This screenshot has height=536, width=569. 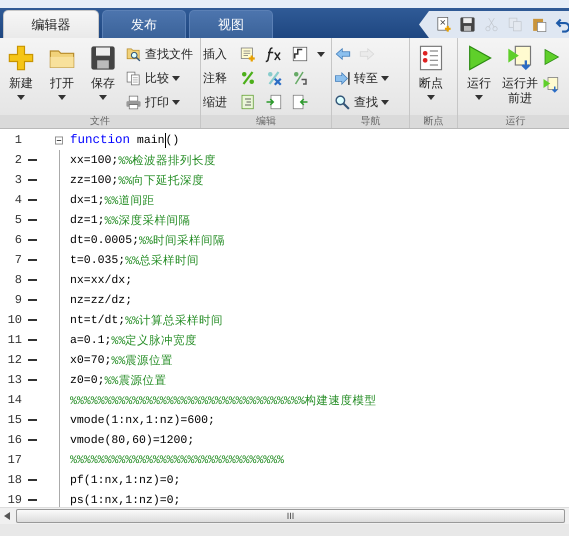 I want to click on line-number: 13, so click(x=14, y=380).